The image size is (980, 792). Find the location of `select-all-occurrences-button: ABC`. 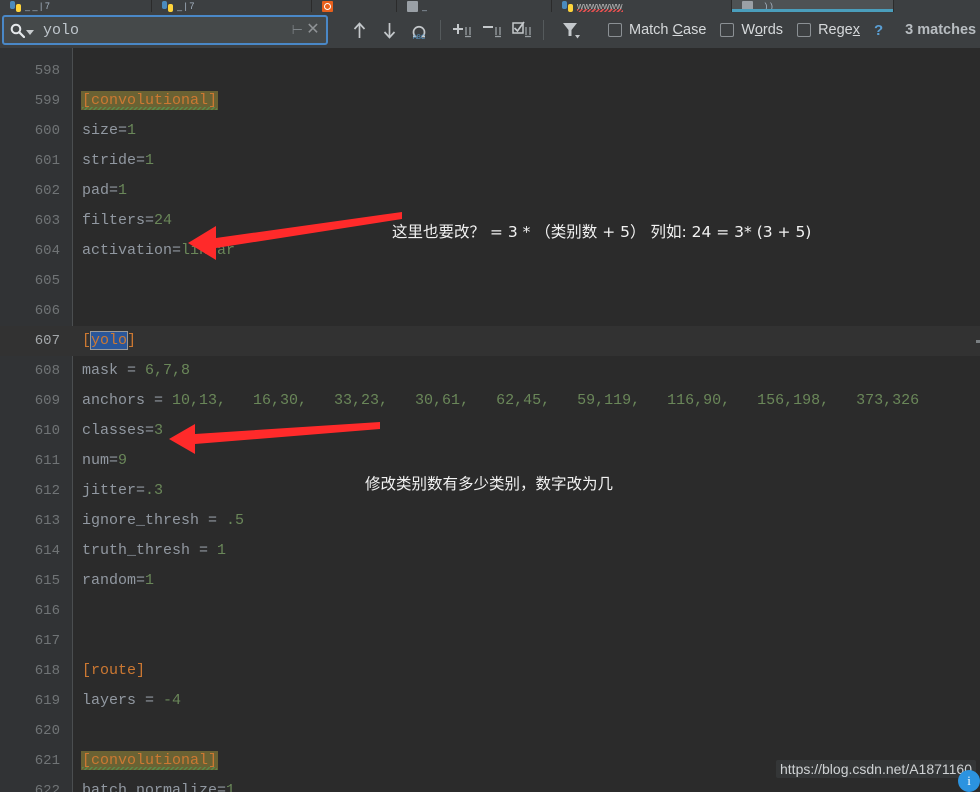

select-all-occurrences-button: ABC is located at coordinates (419, 30).